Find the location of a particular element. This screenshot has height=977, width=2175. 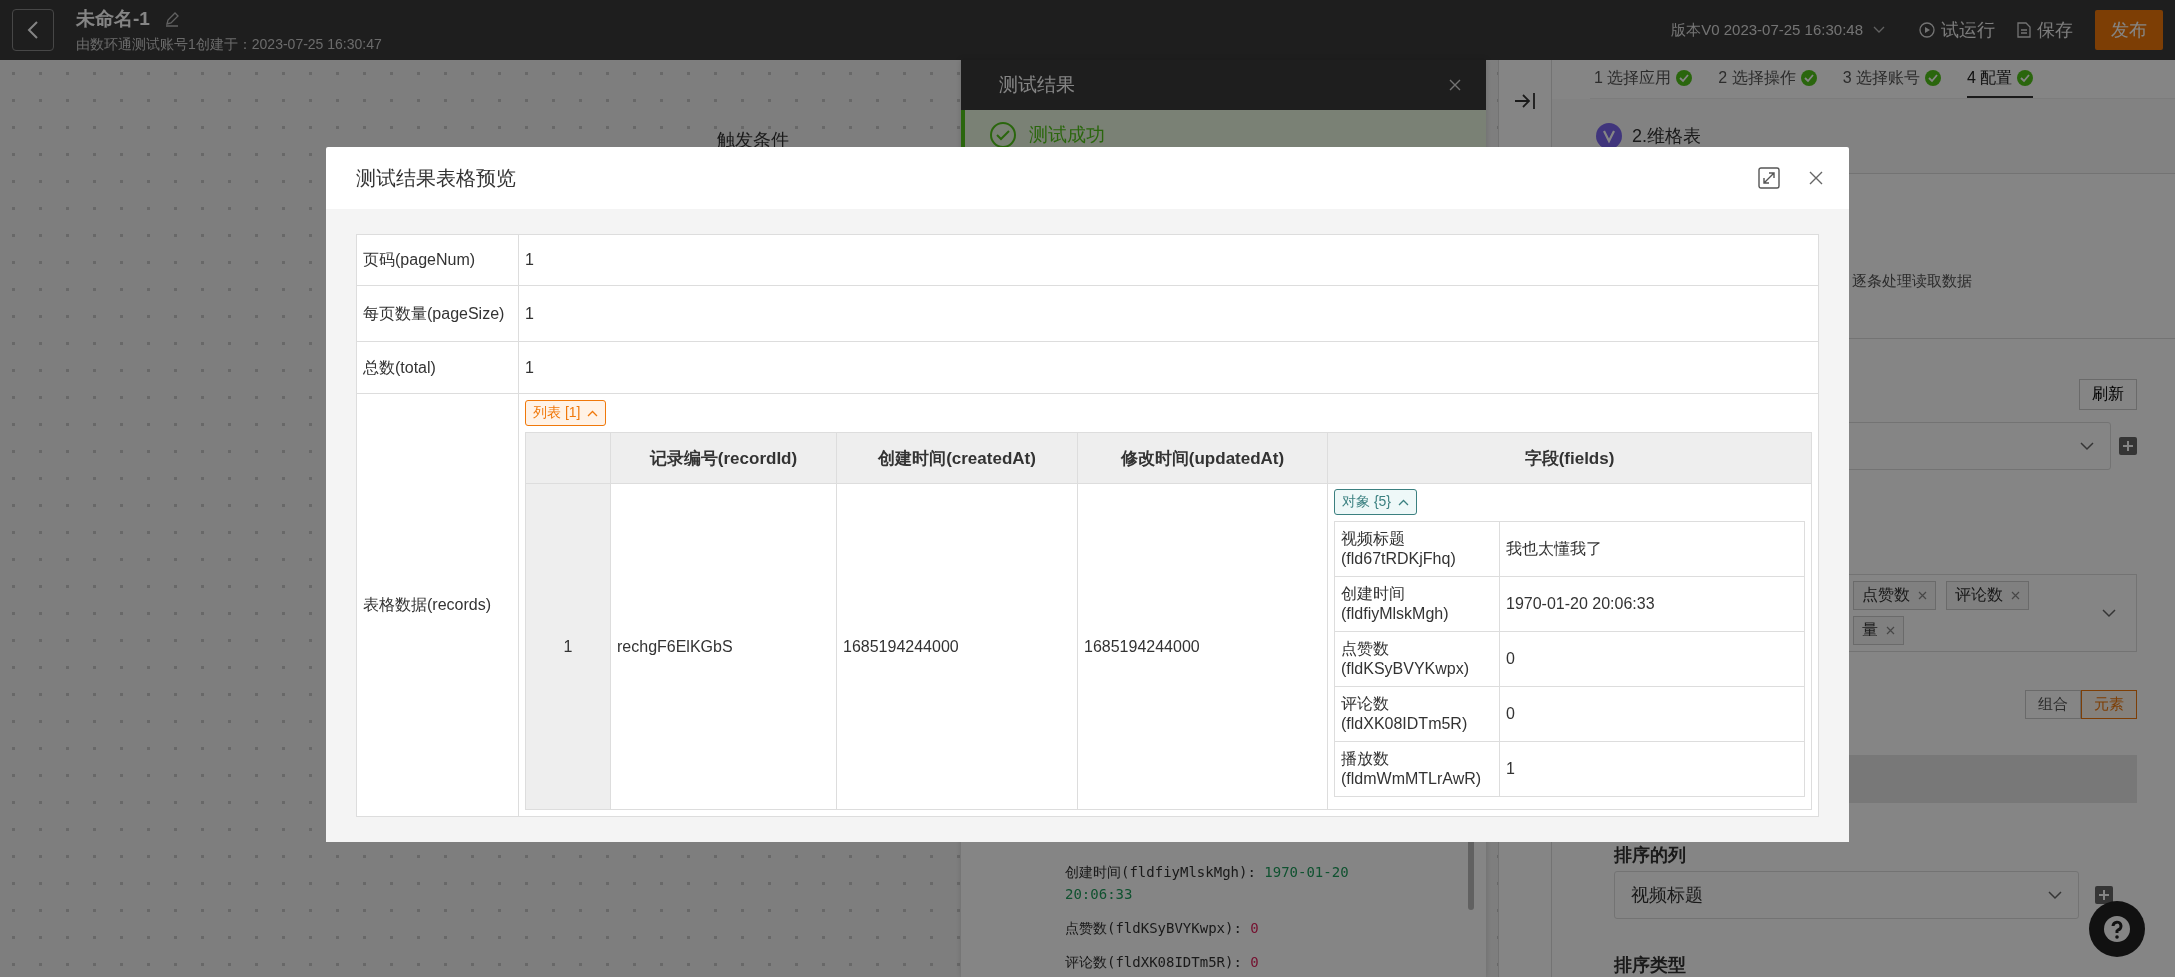

column-header: 记录编号(recordId) is located at coordinates (723, 458).